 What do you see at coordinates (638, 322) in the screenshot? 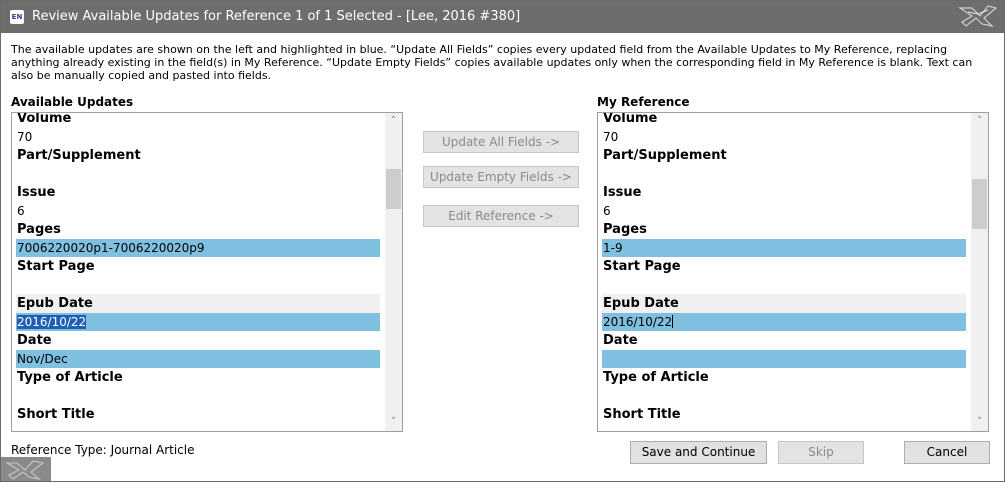
I see `field-text: 2016/10/22` at bounding box center [638, 322].